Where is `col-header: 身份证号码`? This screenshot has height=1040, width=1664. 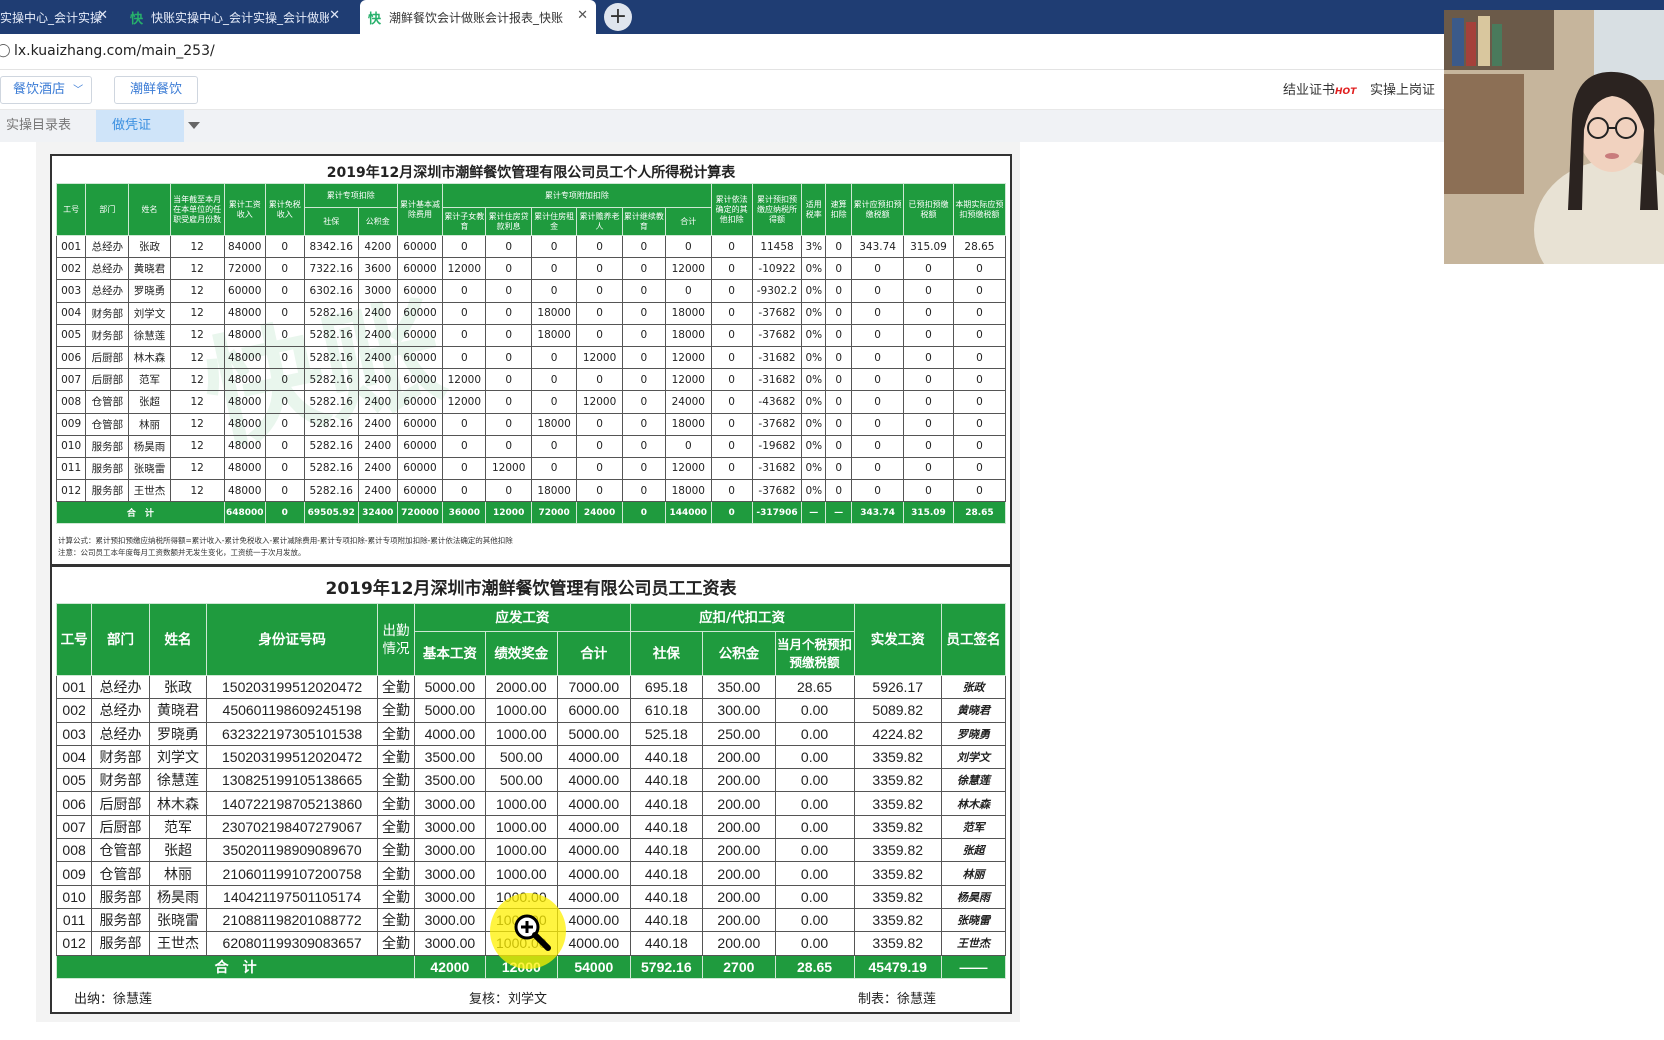 col-header: 身份证号码 is located at coordinates (292, 639).